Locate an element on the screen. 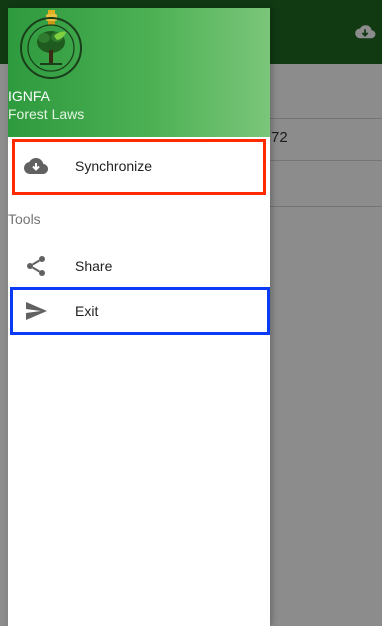 The image size is (382, 626). menu-item-label: Share is located at coordinates (94, 266).